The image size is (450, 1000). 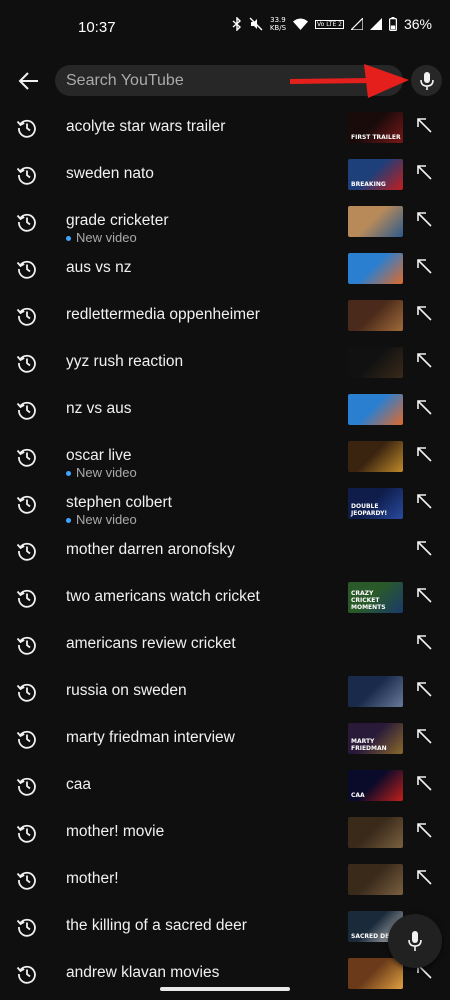 What do you see at coordinates (225, 926) in the screenshot?
I see `suggestion-row: the killing of a sacred deer SACRED DEER` at bounding box center [225, 926].